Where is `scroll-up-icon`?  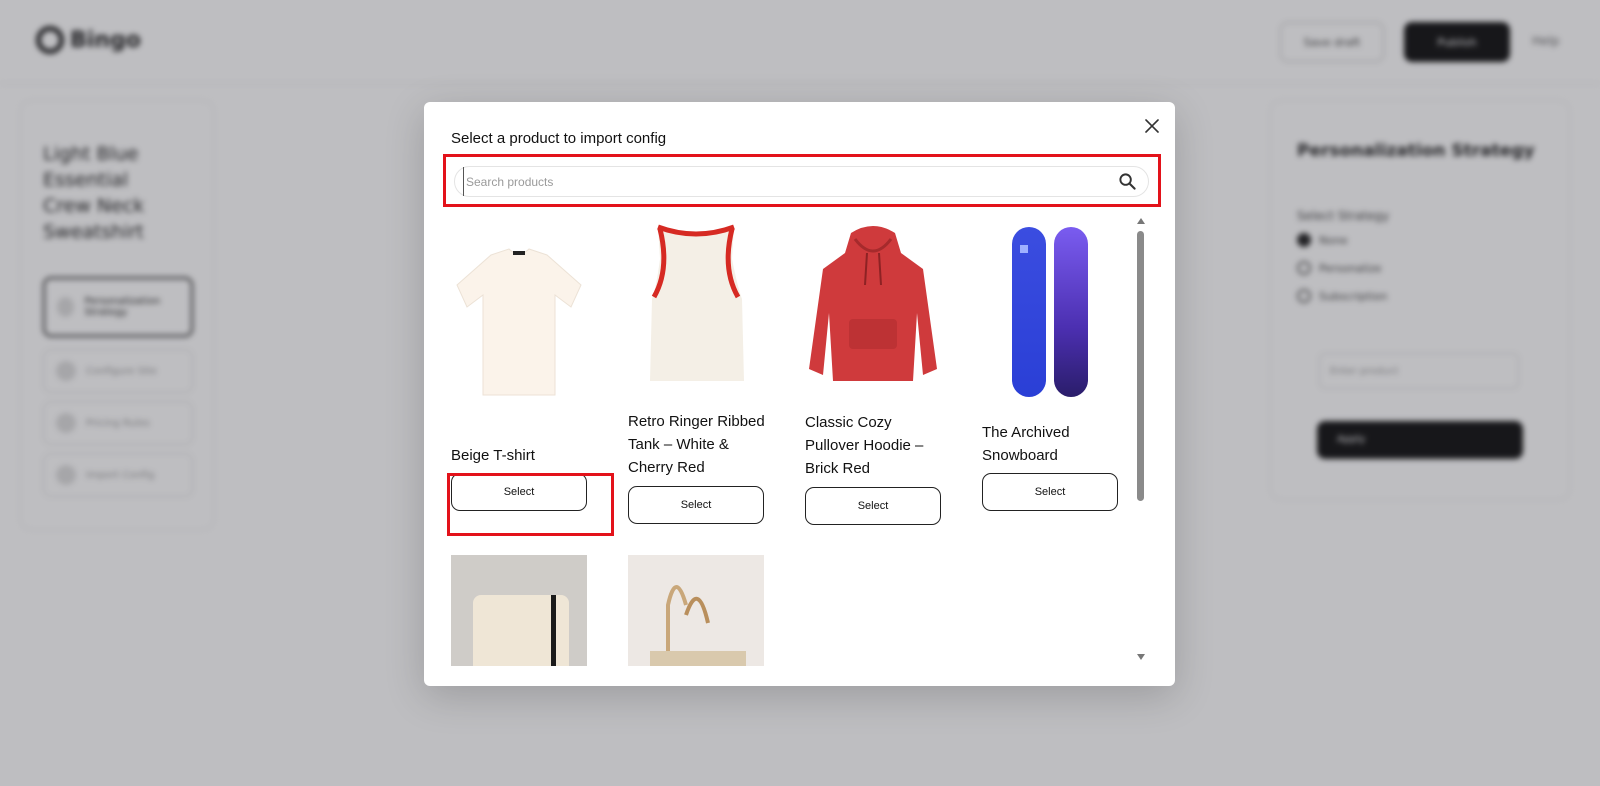
scroll-up-icon is located at coordinates (1141, 221).